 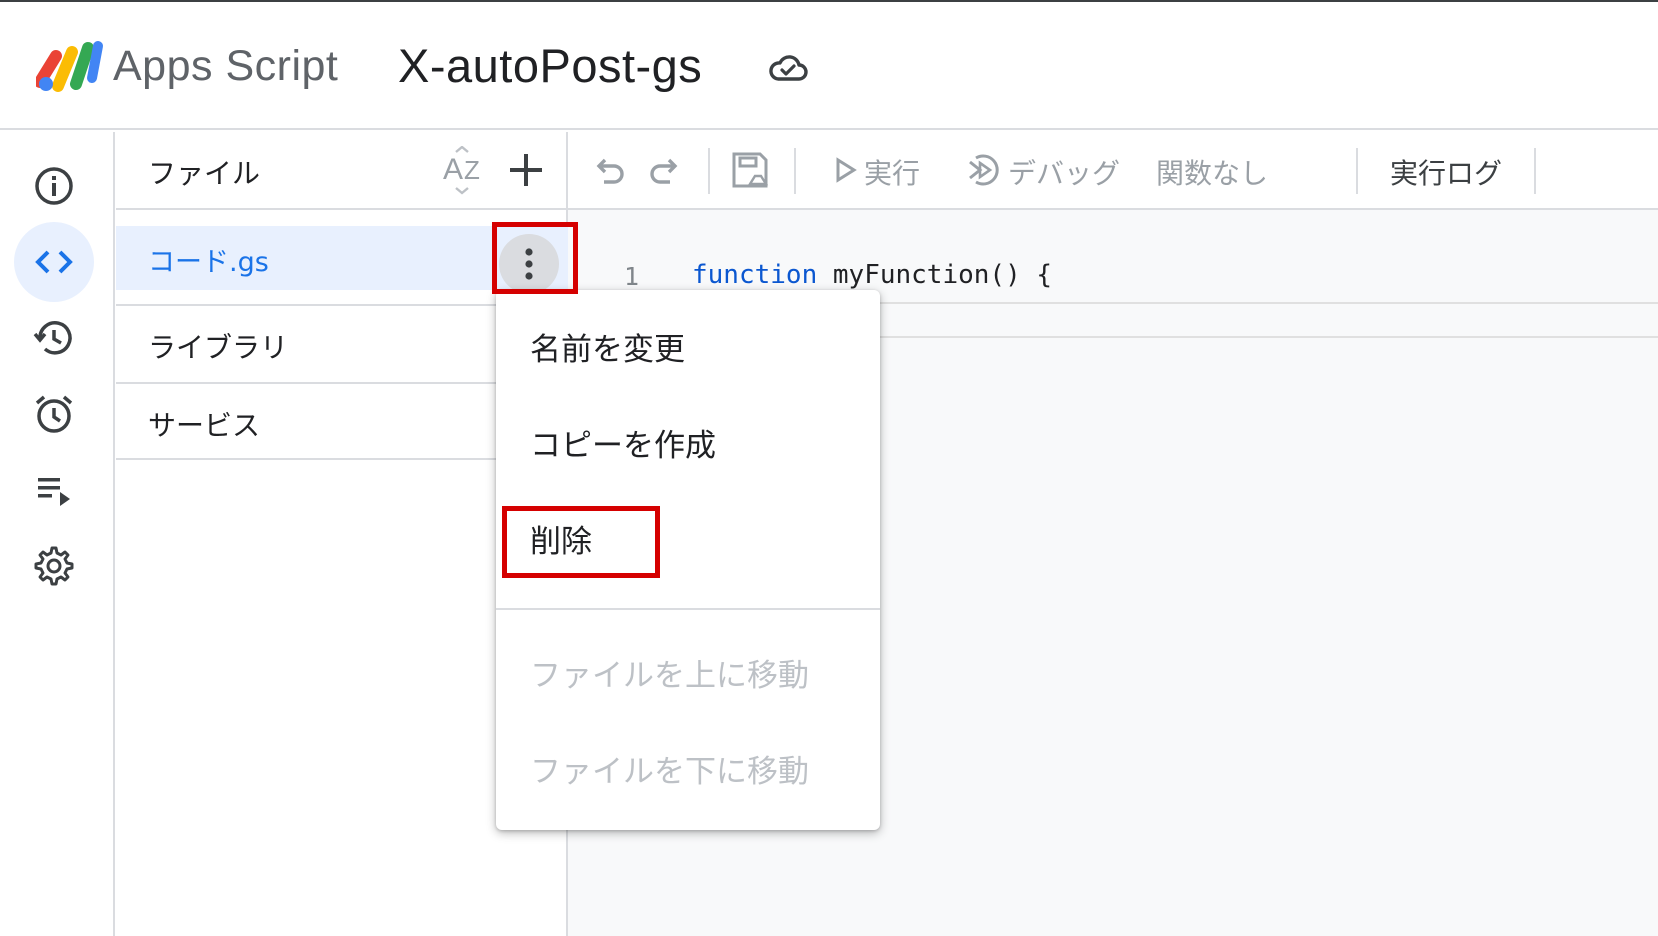 What do you see at coordinates (472, 170) in the screenshot?
I see `svg-text: Z` at bounding box center [472, 170].